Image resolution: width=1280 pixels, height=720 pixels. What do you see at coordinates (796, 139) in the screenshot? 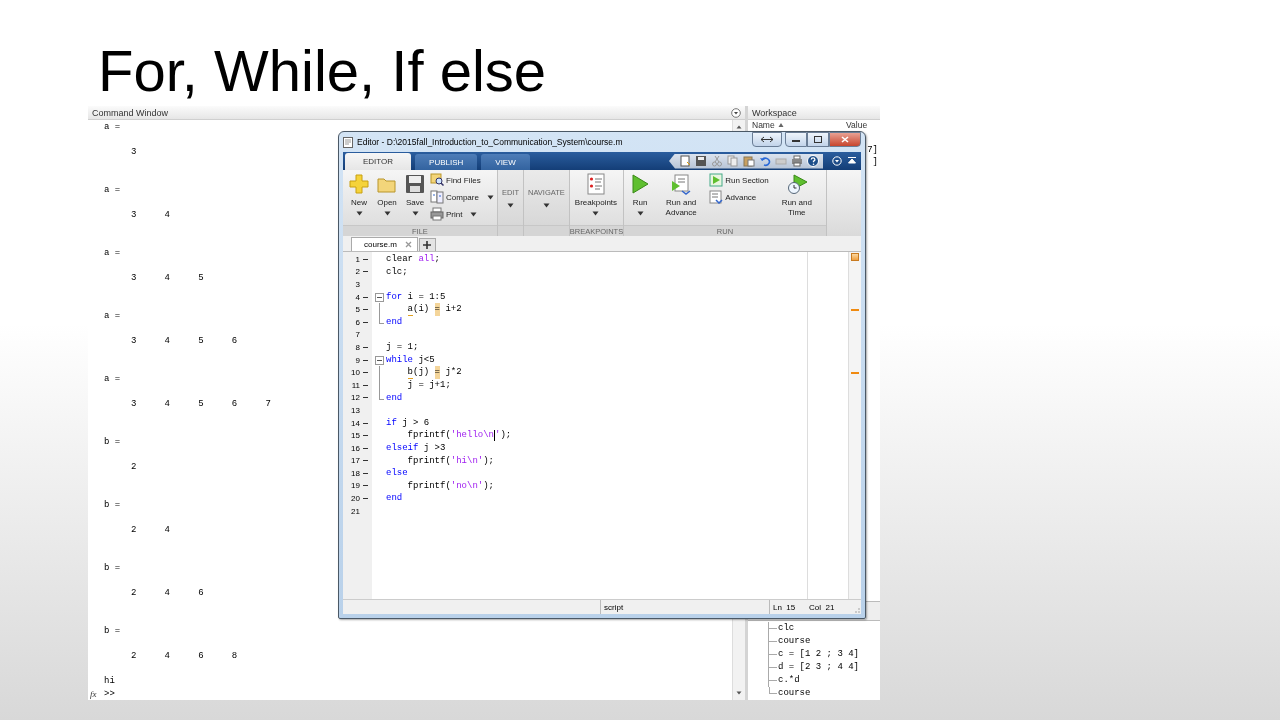
I see `minimize-button` at bounding box center [796, 139].